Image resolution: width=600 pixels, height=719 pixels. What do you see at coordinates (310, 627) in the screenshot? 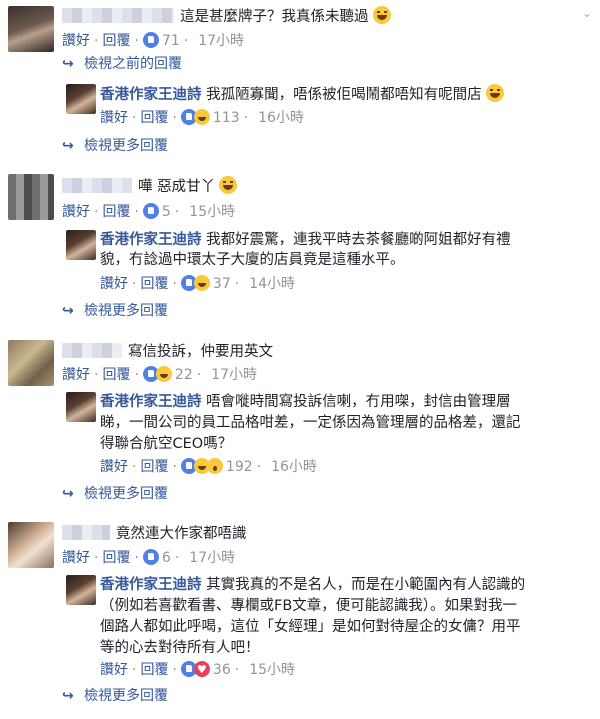
I see `reply-line: 個路人都如此呼喝，這位「女經理」是如何對待屋企的女傭？用平` at bounding box center [310, 627].